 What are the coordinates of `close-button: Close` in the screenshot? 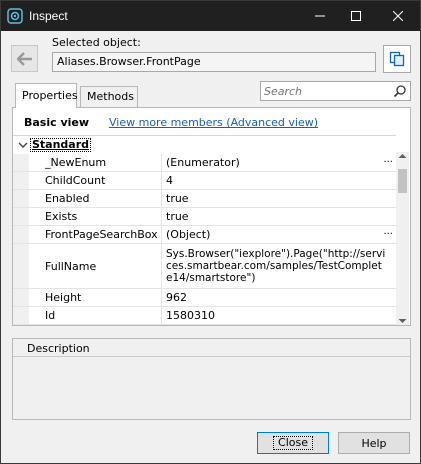 It's located at (293, 443).